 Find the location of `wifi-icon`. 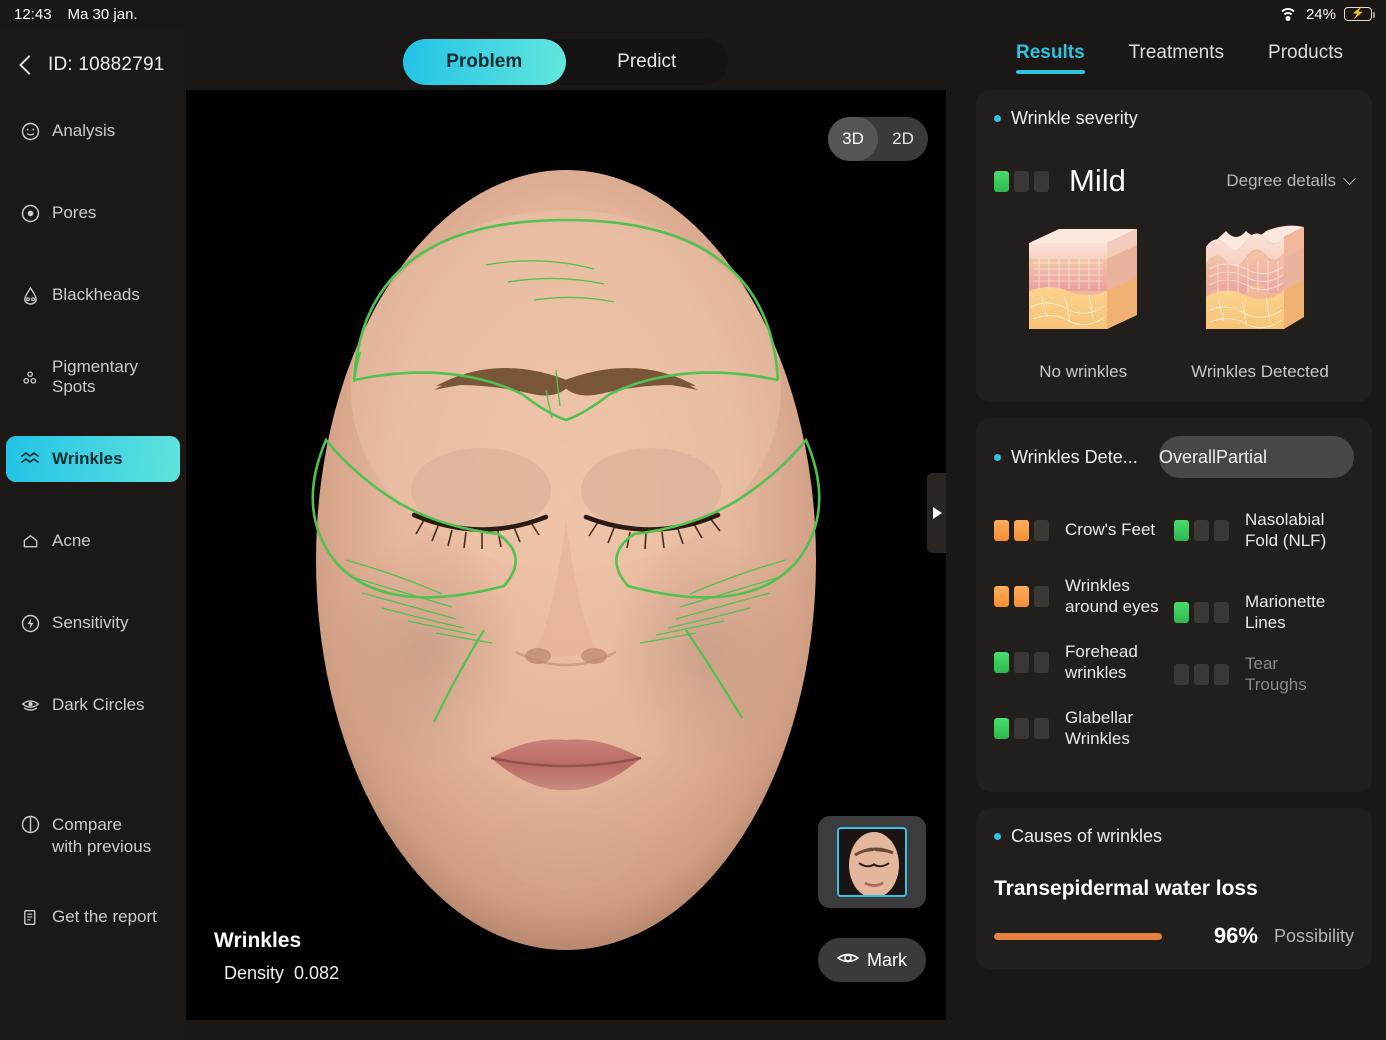

wifi-icon is located at coordinates (1288, 14).